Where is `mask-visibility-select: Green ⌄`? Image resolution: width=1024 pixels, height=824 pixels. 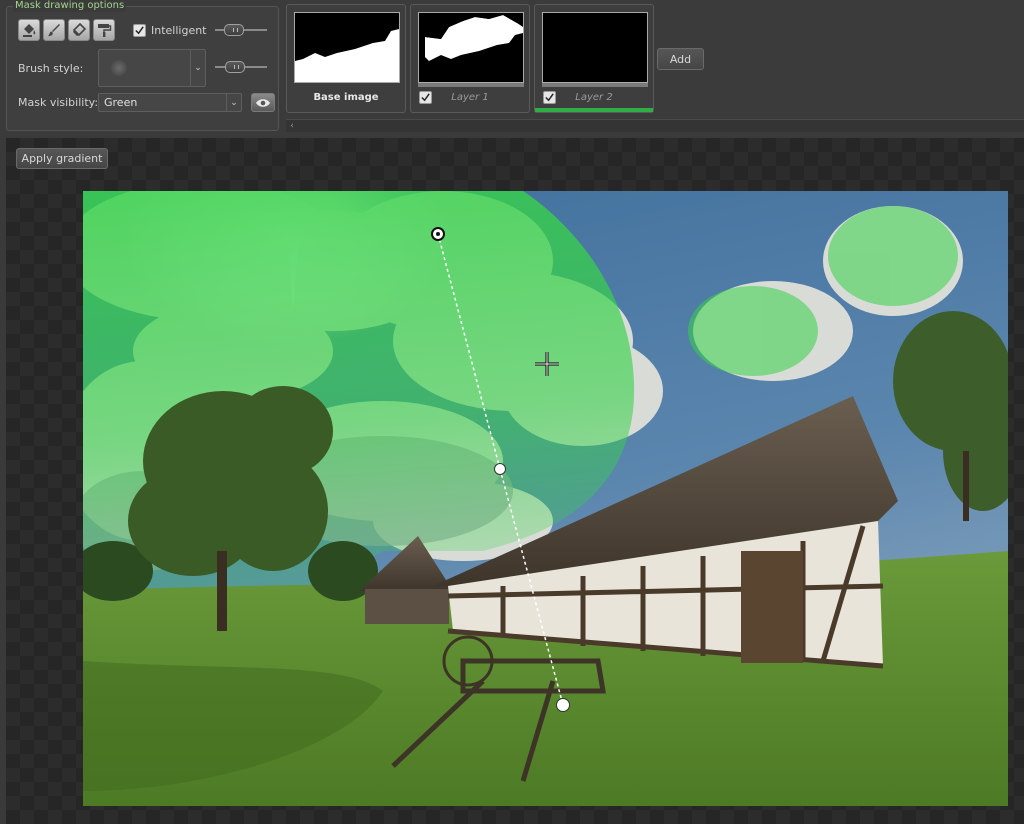
mask-visibility-select: Green ⌄ is located at coordinates (170, 102).